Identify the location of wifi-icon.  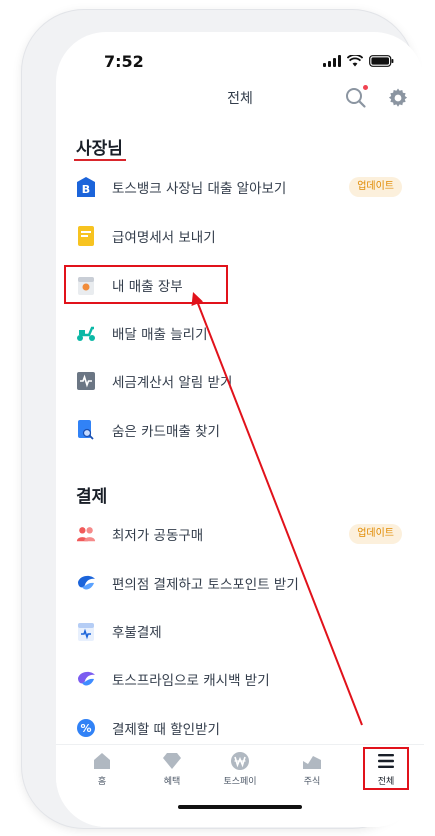
(355, 61).